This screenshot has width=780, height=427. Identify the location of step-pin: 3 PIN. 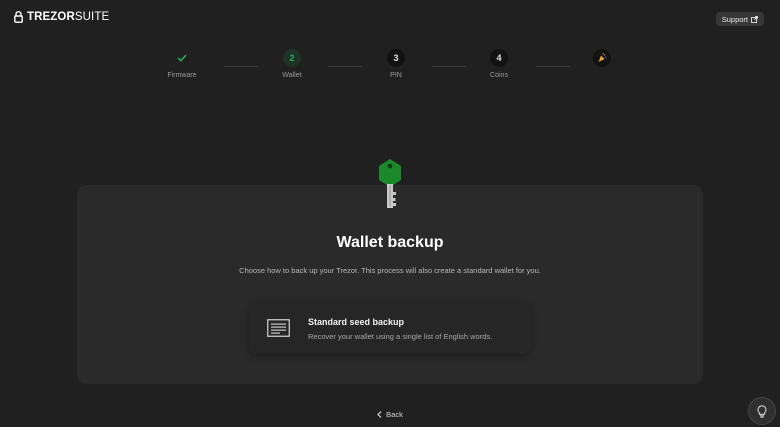
(396, 64).